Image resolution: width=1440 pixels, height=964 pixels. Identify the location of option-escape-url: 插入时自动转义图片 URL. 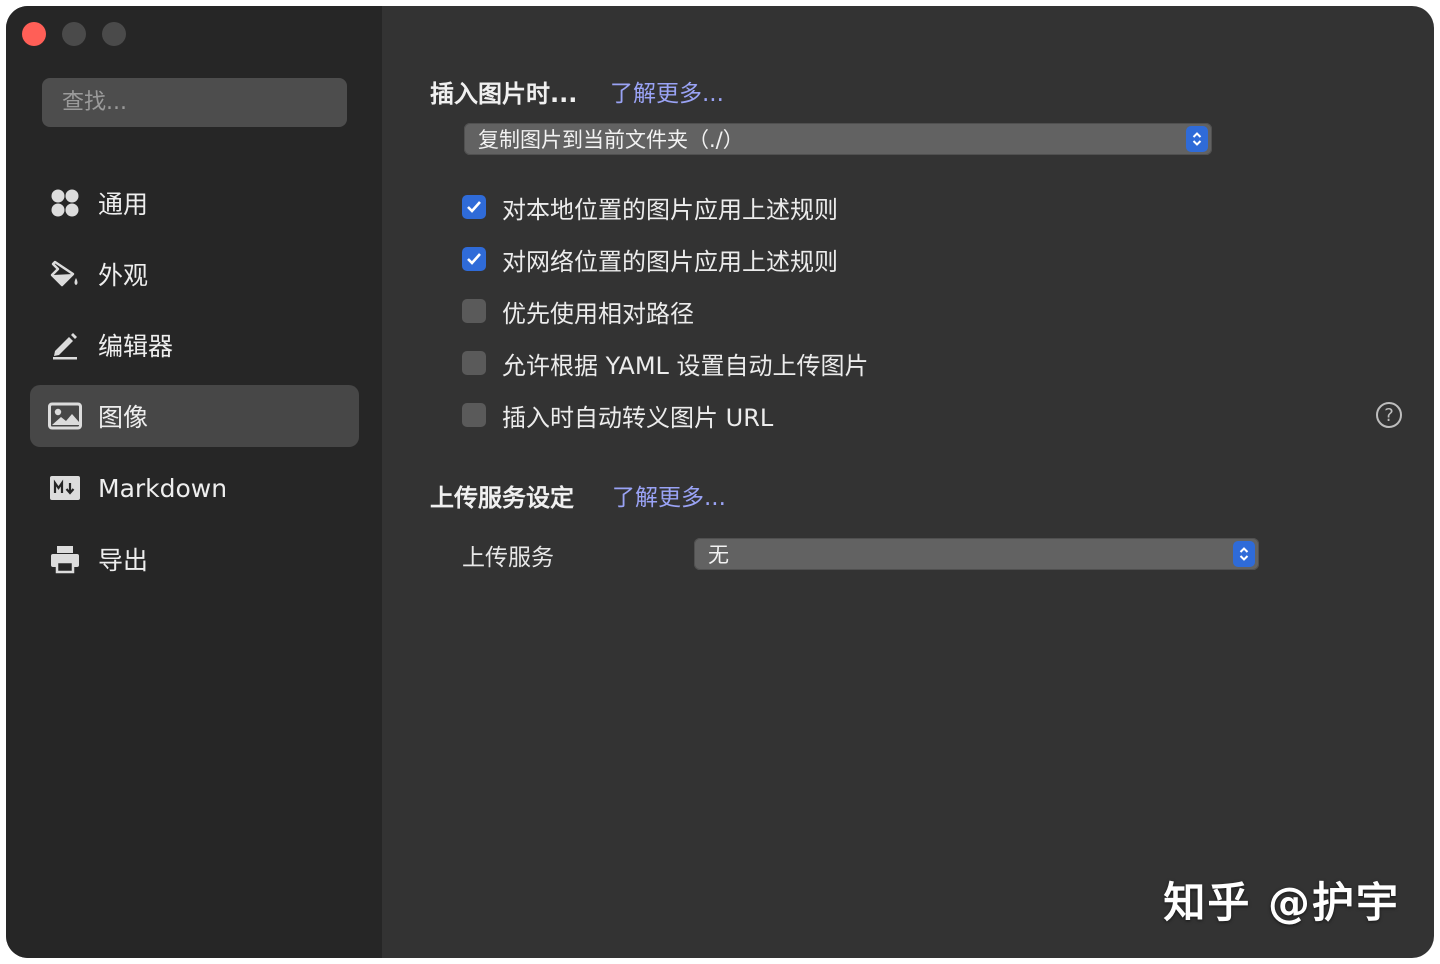
(618, 416).